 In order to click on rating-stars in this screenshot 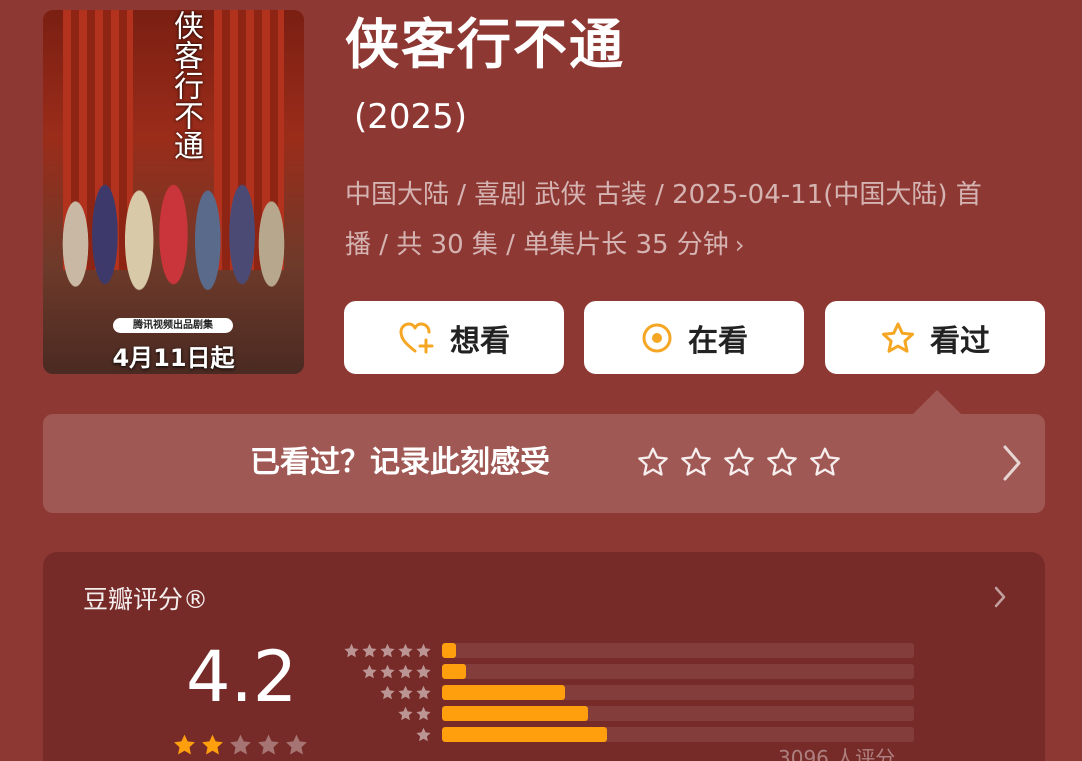, I will do `click(240, 744)`.